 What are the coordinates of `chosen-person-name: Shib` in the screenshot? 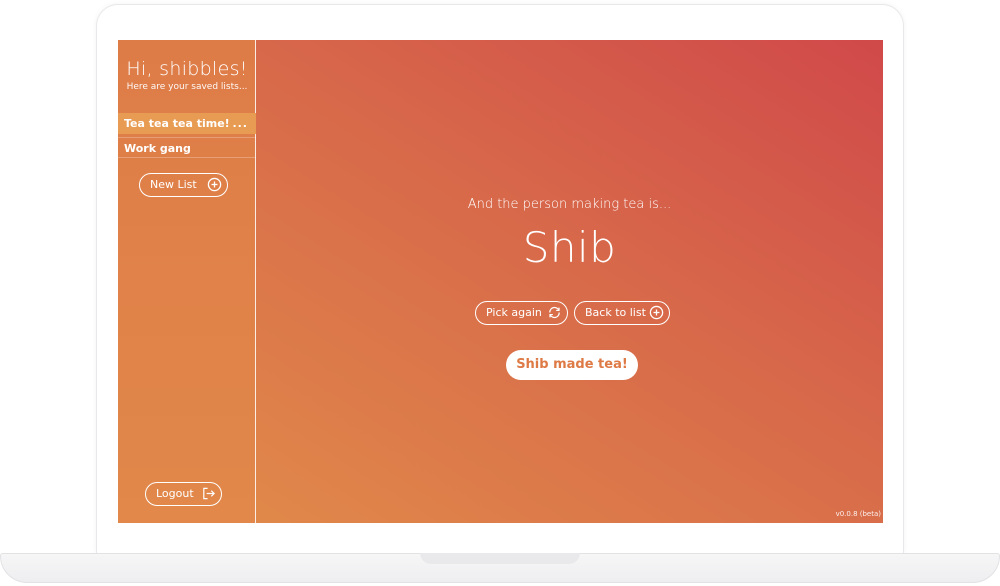 It's located at (569, 247).